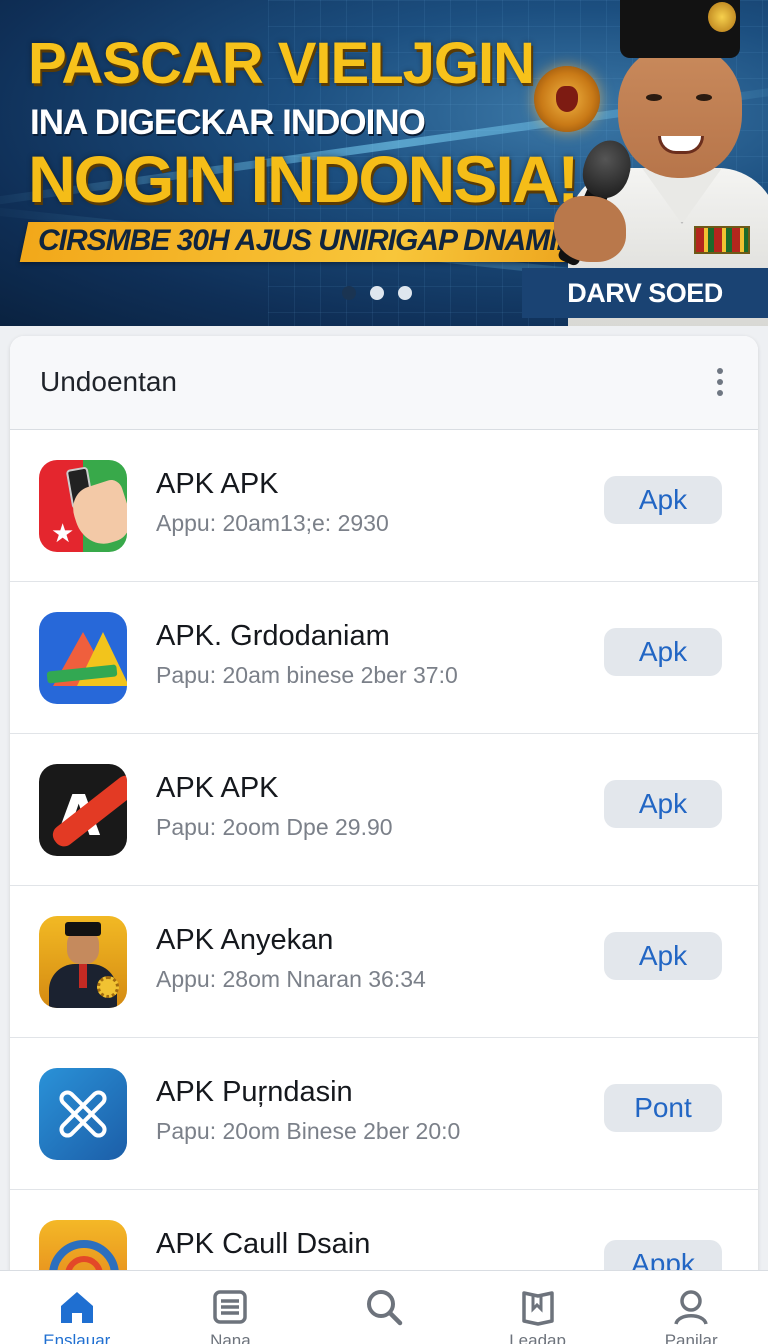 This screenshot has height=1344, width=768. What do you see at coordinates (645, 293) in the screenshot?
I see `banner-name-tag: DARV SOED` at bounding box center [645, 293].